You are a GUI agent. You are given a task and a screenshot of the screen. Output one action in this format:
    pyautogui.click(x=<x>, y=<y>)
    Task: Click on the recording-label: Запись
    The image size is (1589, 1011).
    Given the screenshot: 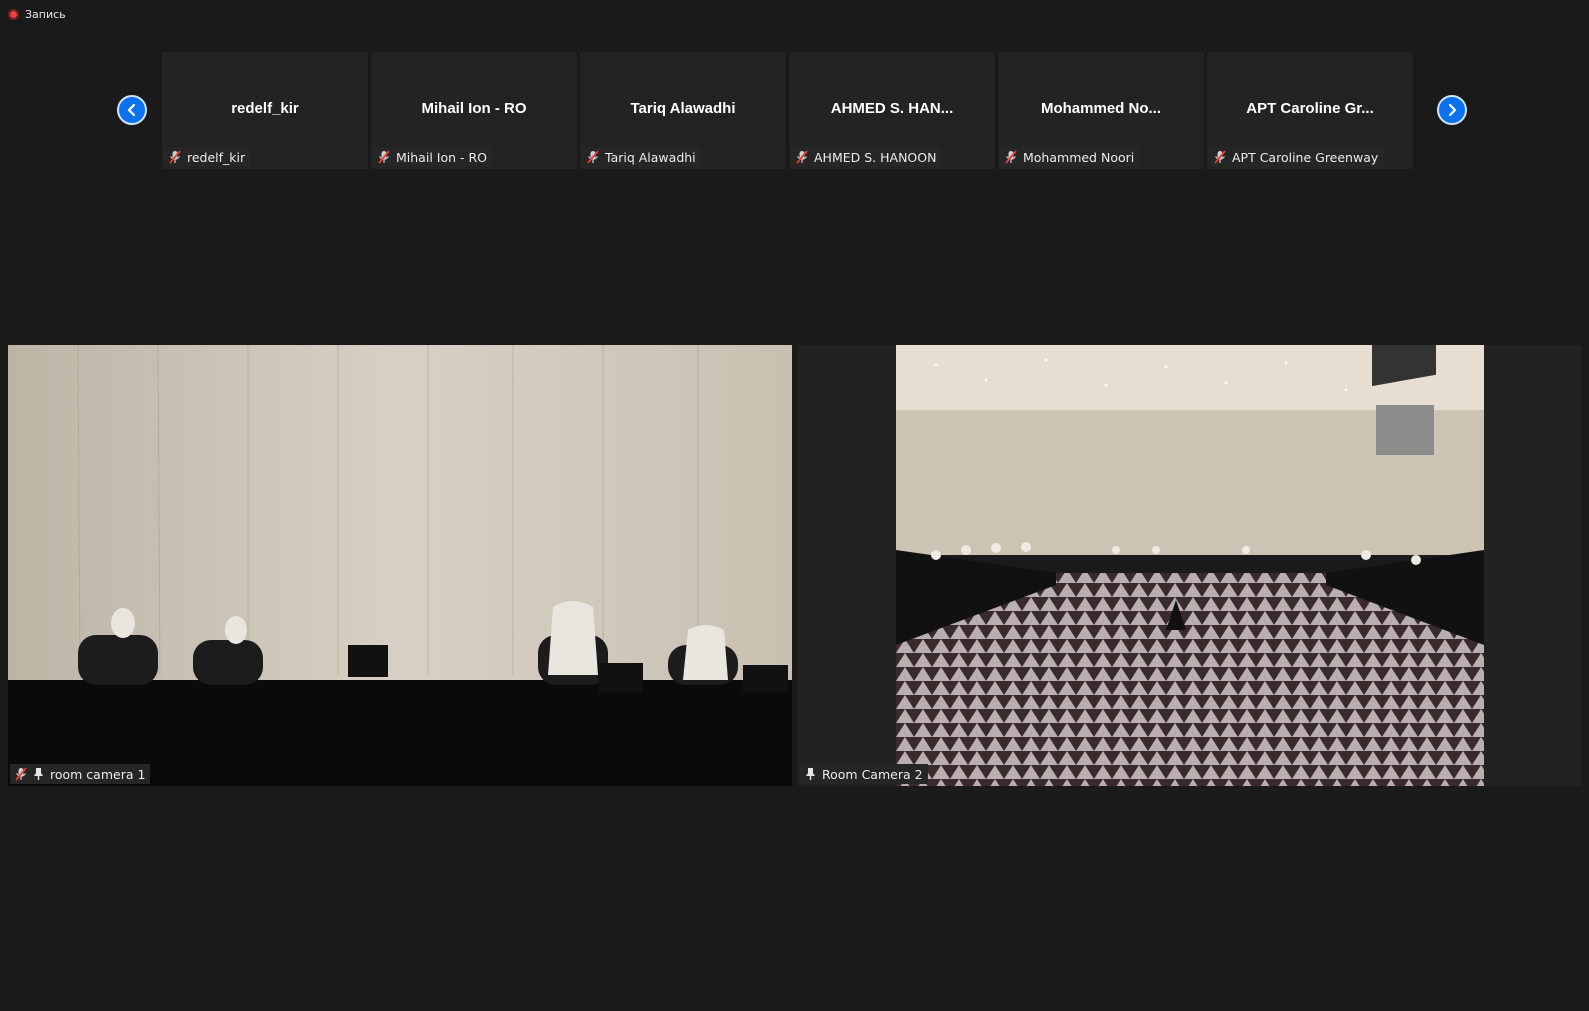 What is the action you would take?
    pyautogui.click(x=45, y=14)
    